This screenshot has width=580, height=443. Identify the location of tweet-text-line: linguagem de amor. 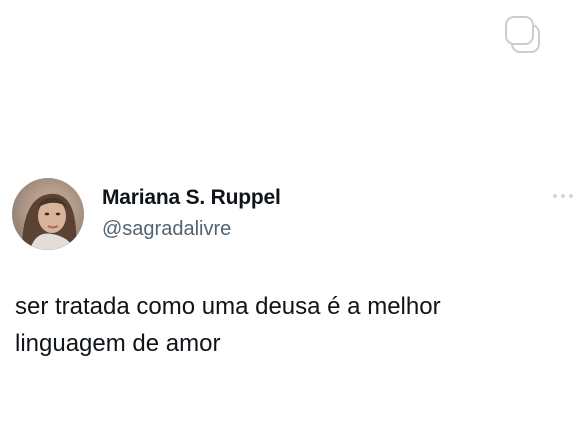
(118, 343).